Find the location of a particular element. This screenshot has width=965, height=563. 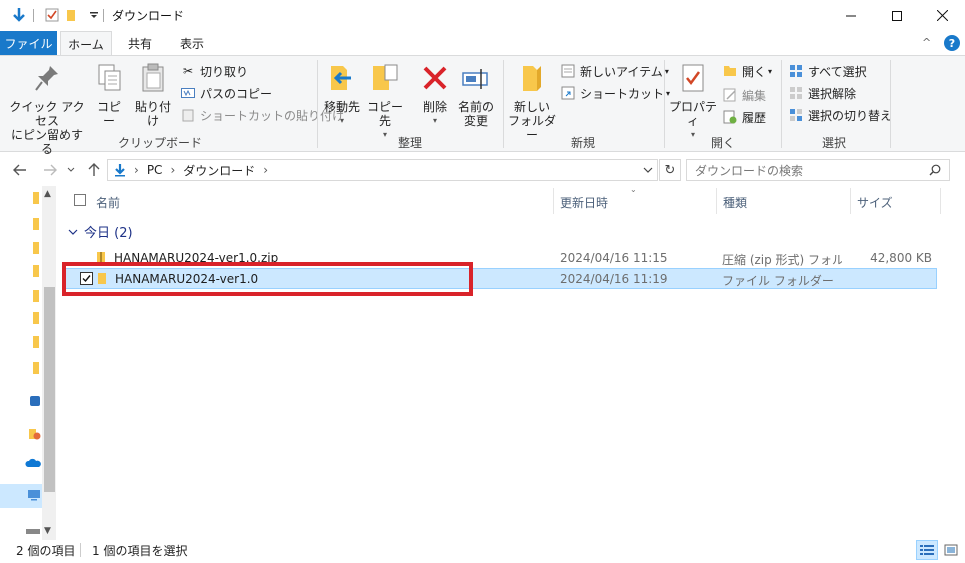

large-icons-view-button is located at coordinates (951, 550).